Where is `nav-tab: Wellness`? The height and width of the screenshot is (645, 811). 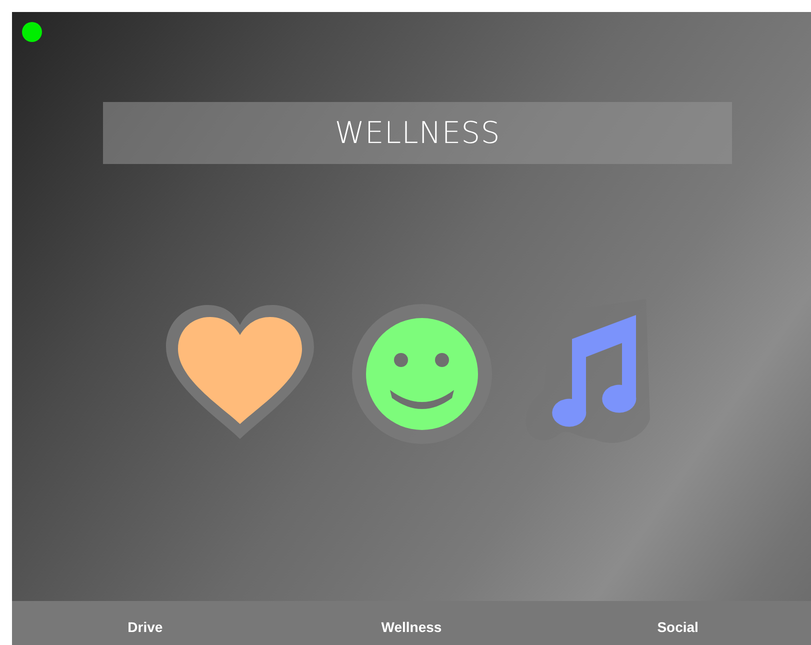
nav-tab: Wellness is located at coordinates (411, 623).